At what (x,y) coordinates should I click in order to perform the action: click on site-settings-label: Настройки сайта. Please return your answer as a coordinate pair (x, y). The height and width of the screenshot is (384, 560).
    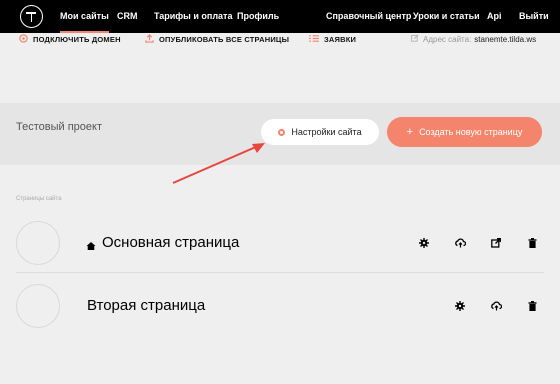
    Looking at the image, I should click on (326, 132).